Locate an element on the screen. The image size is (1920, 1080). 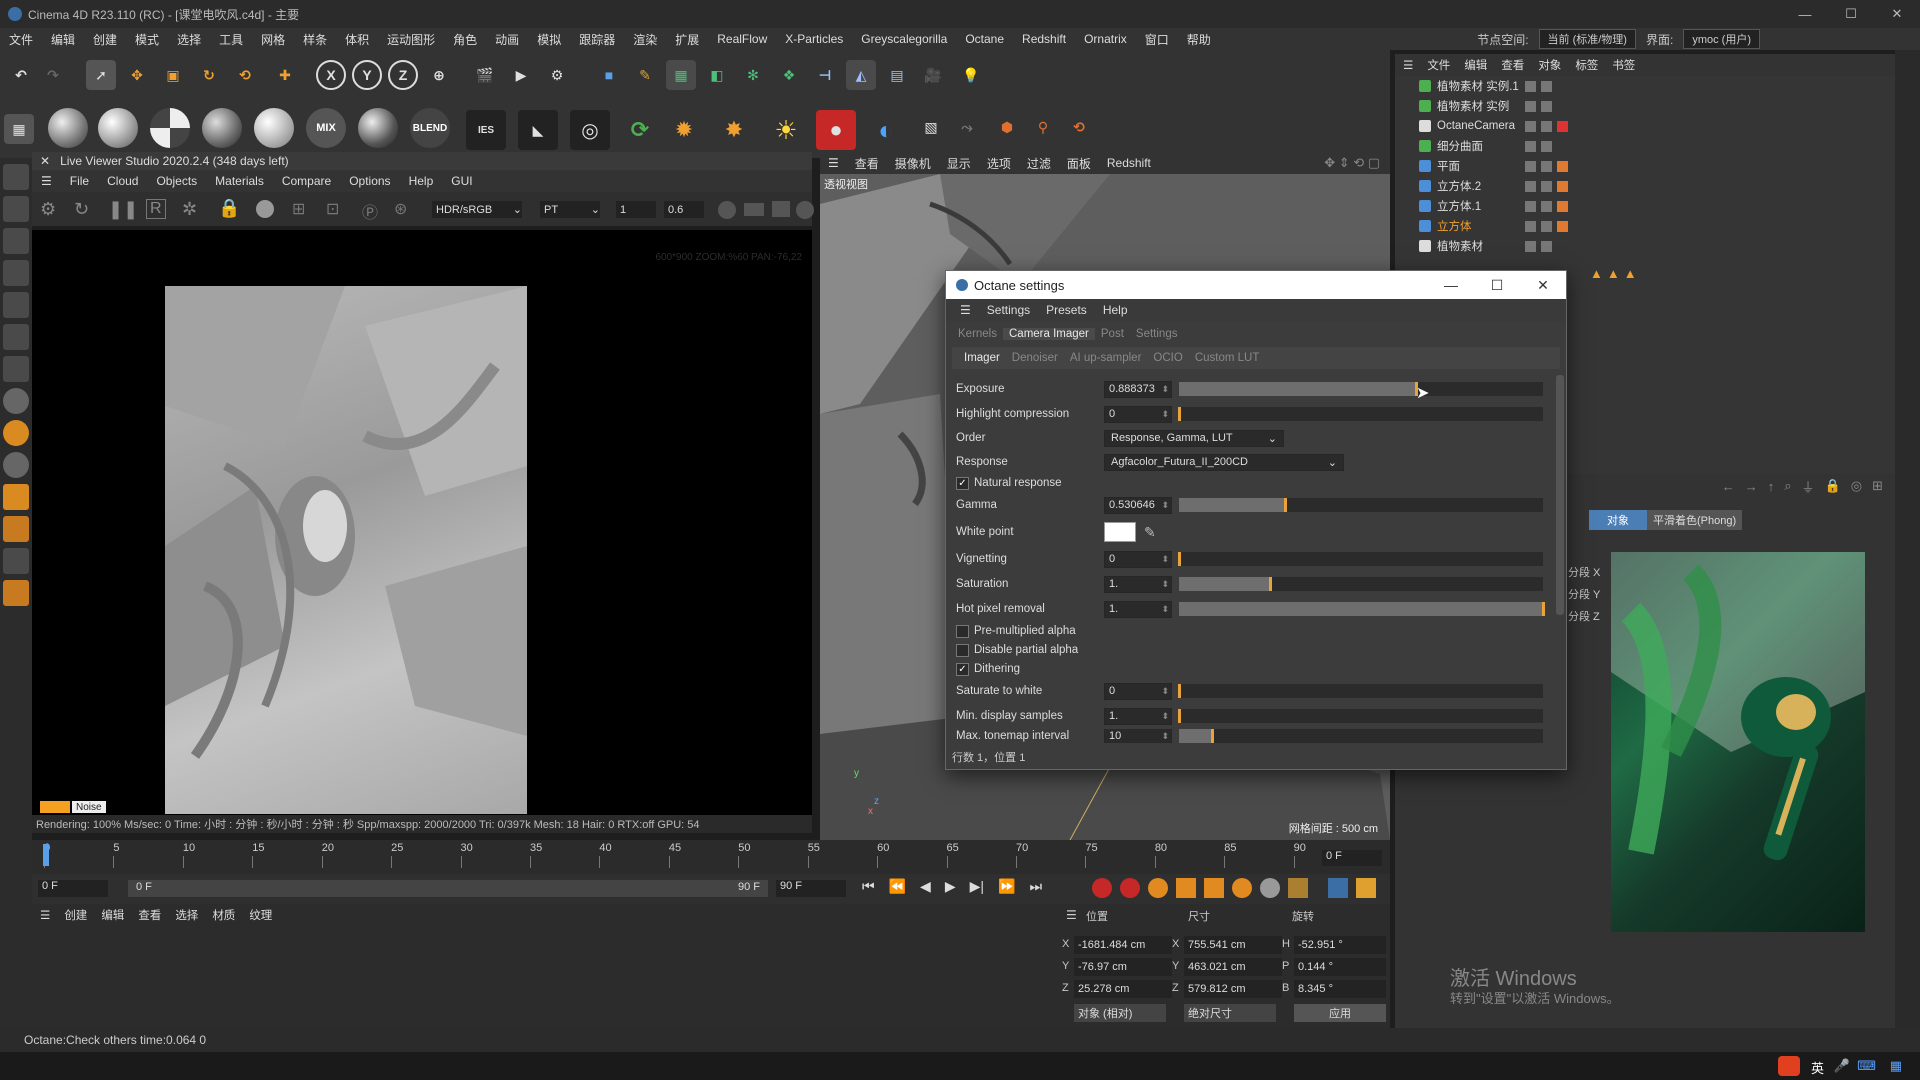
lv-menu-objects: Objects is located at coordinates (176, 181).